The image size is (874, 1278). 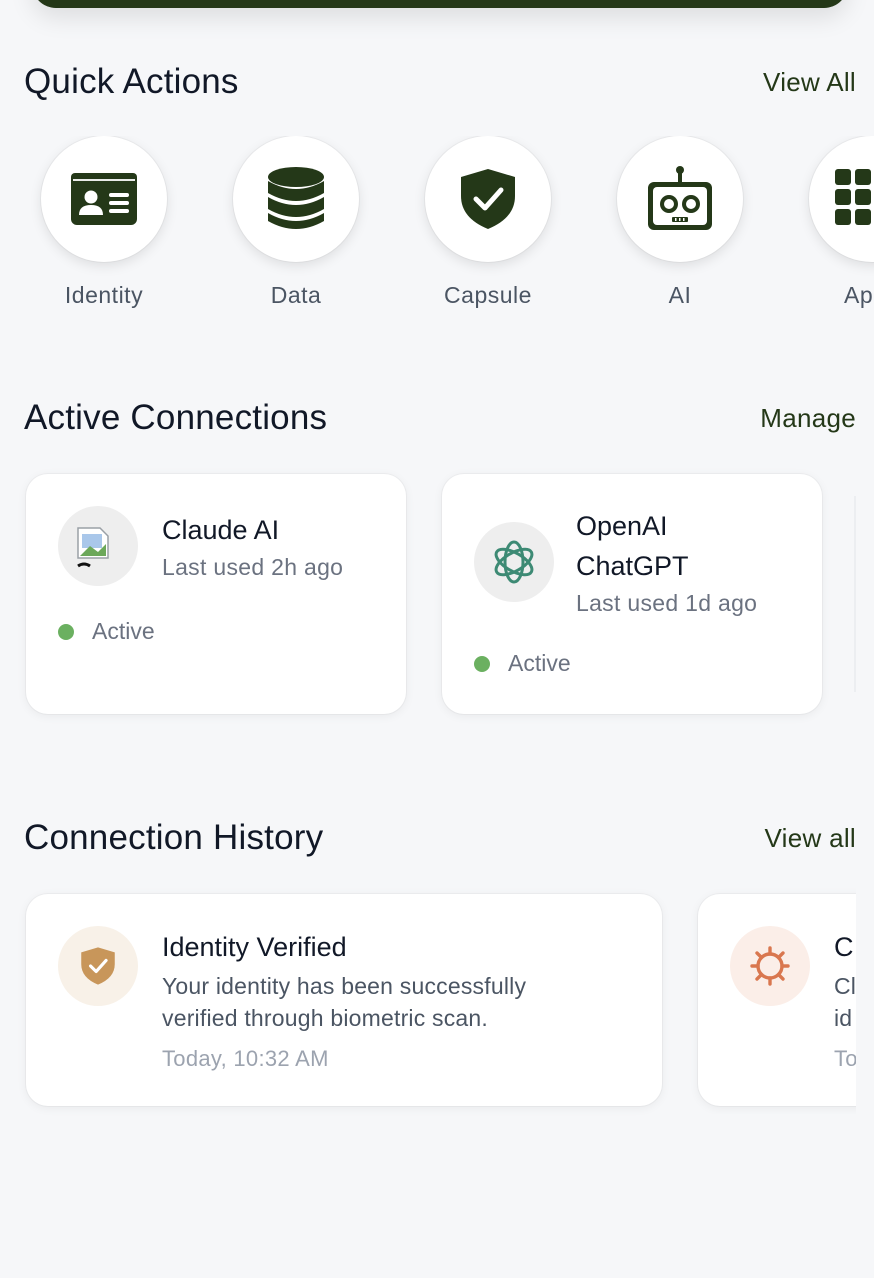 I want to click on quick-action-capsule: Capsule, so click(x=488, y=222).